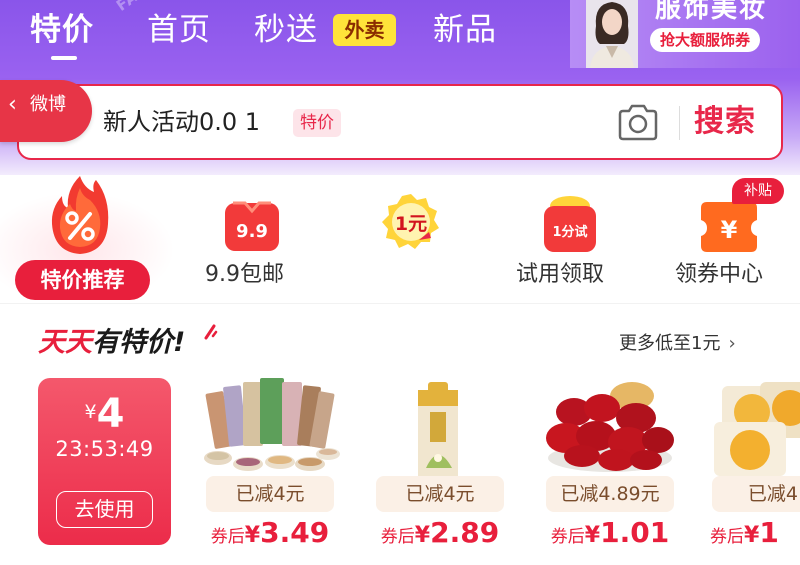 The image size is (800, 565). What do you see at coordinates (62, 30) in the screenshot?
I see `tab-special-price: 特价` at bounding box center [62, 30].